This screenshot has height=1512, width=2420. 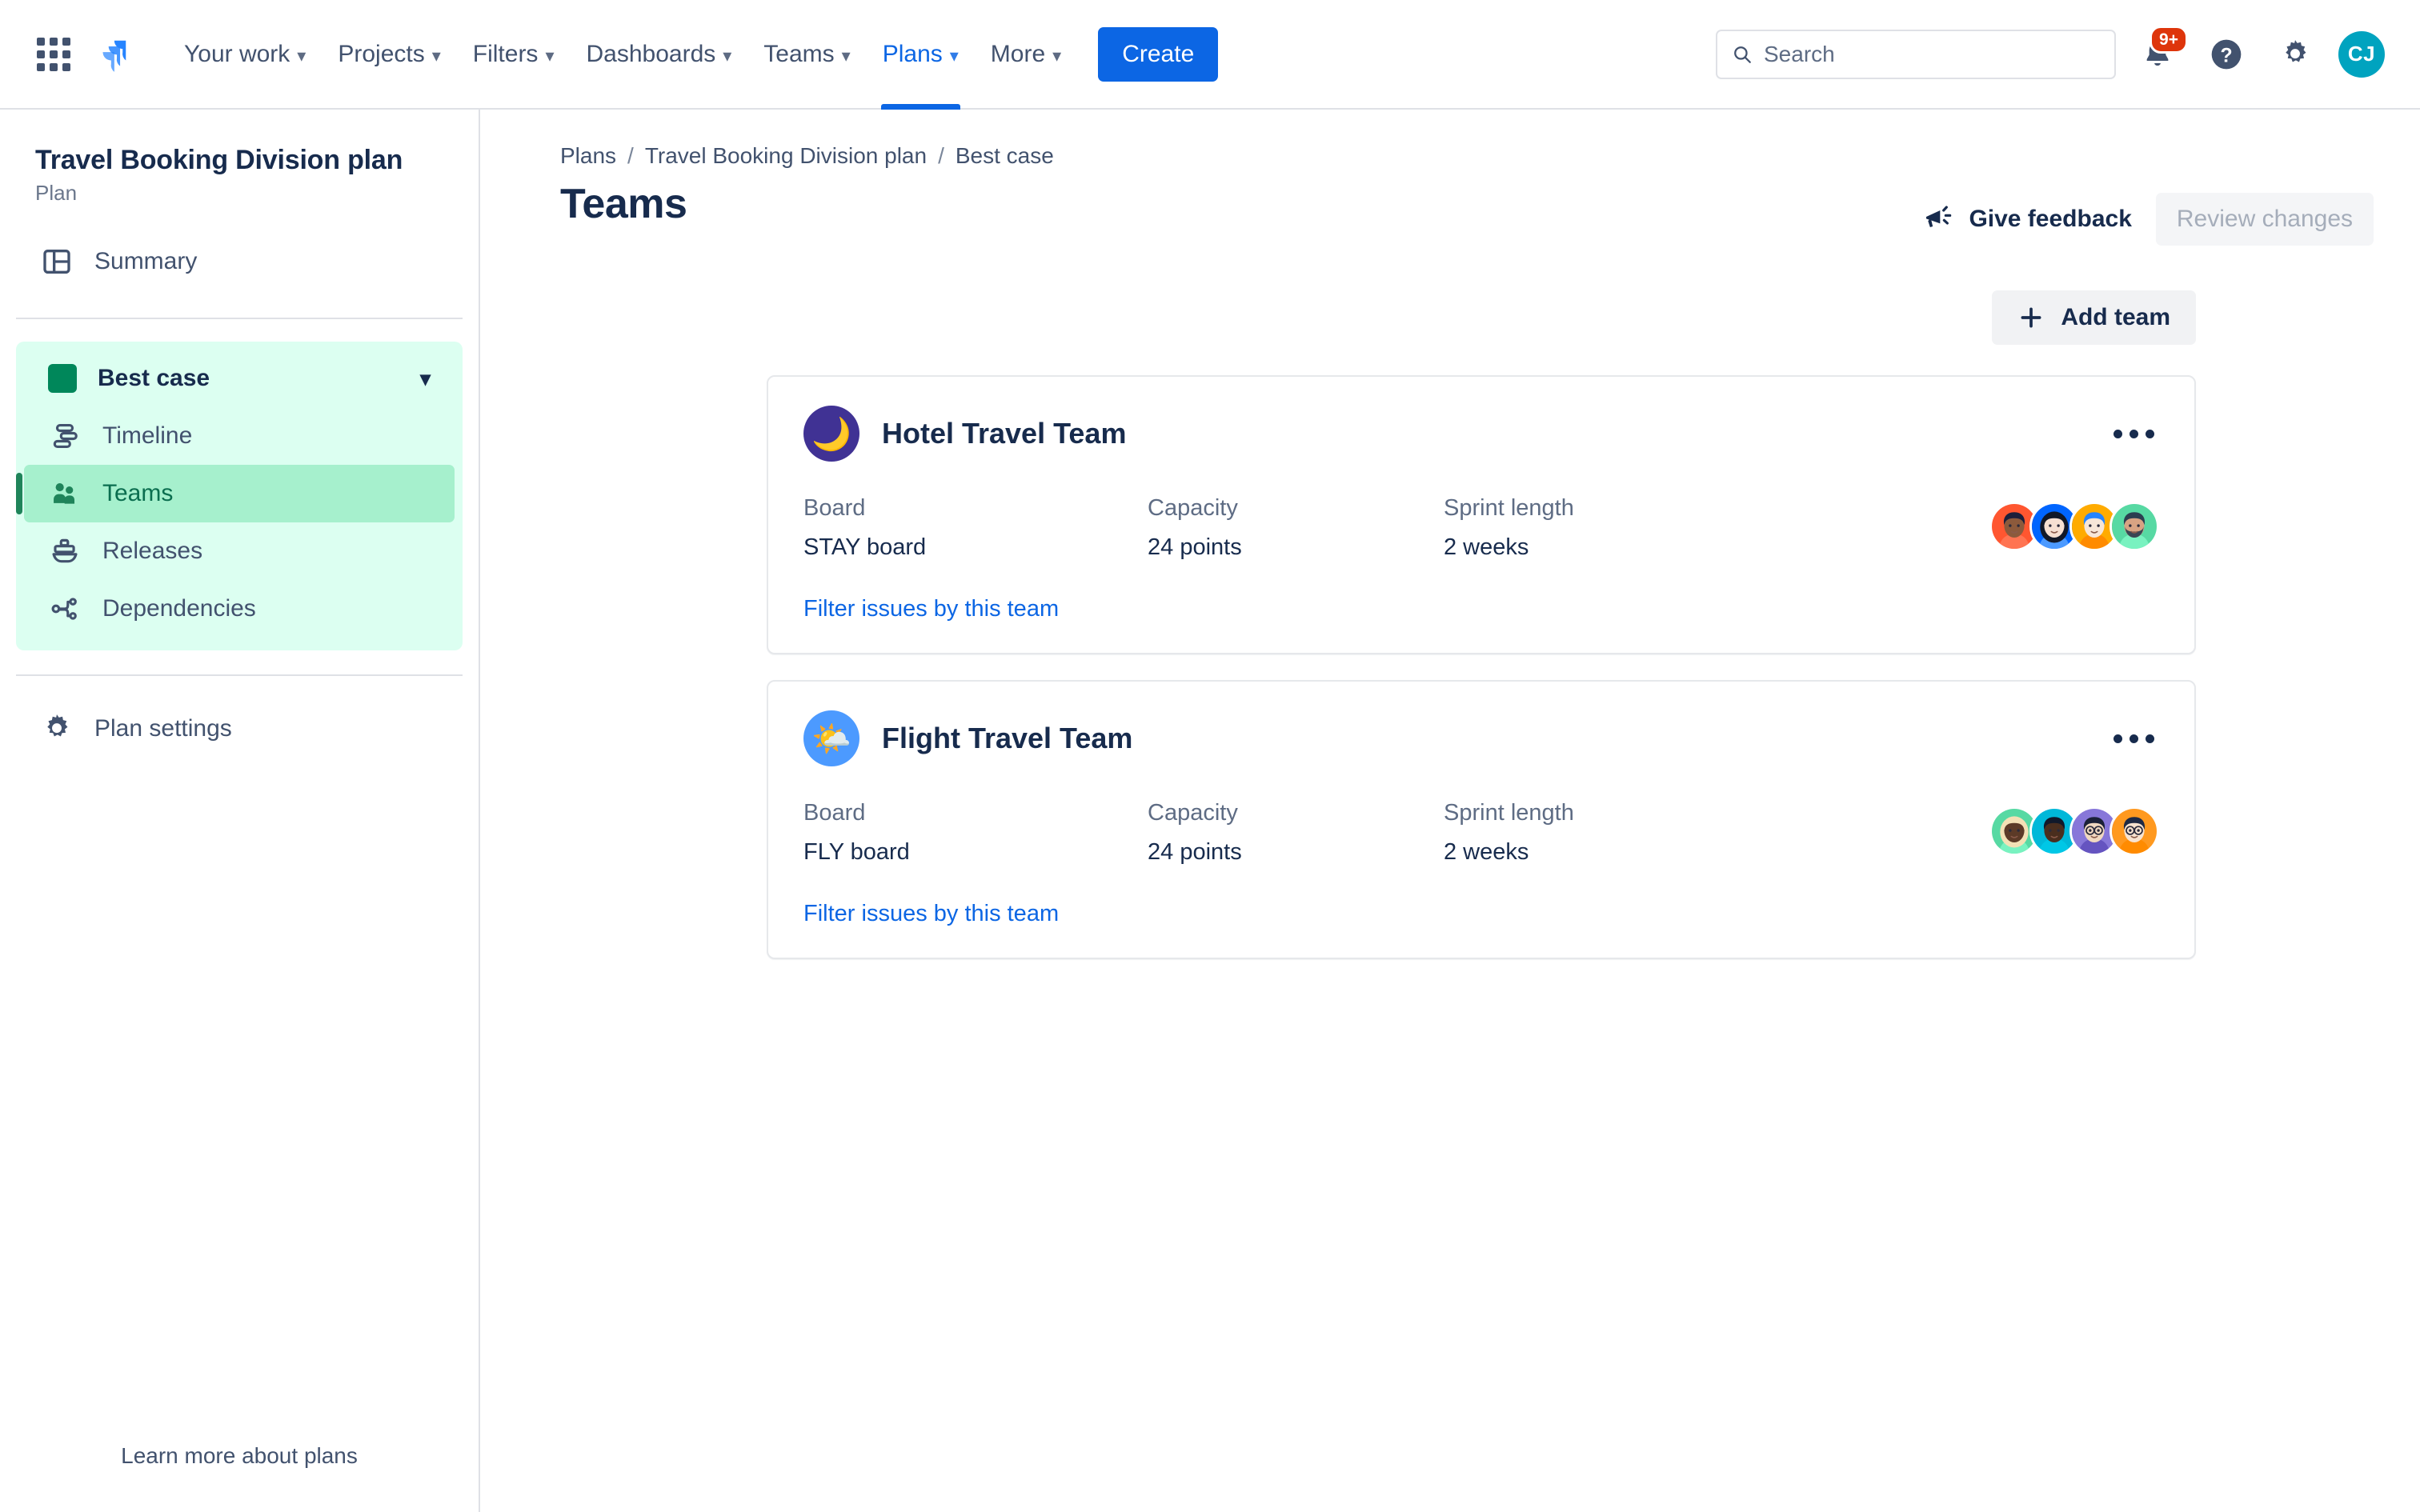 I want to click on nav-item-teams: Teams ▾, so click(x=806, y=54).